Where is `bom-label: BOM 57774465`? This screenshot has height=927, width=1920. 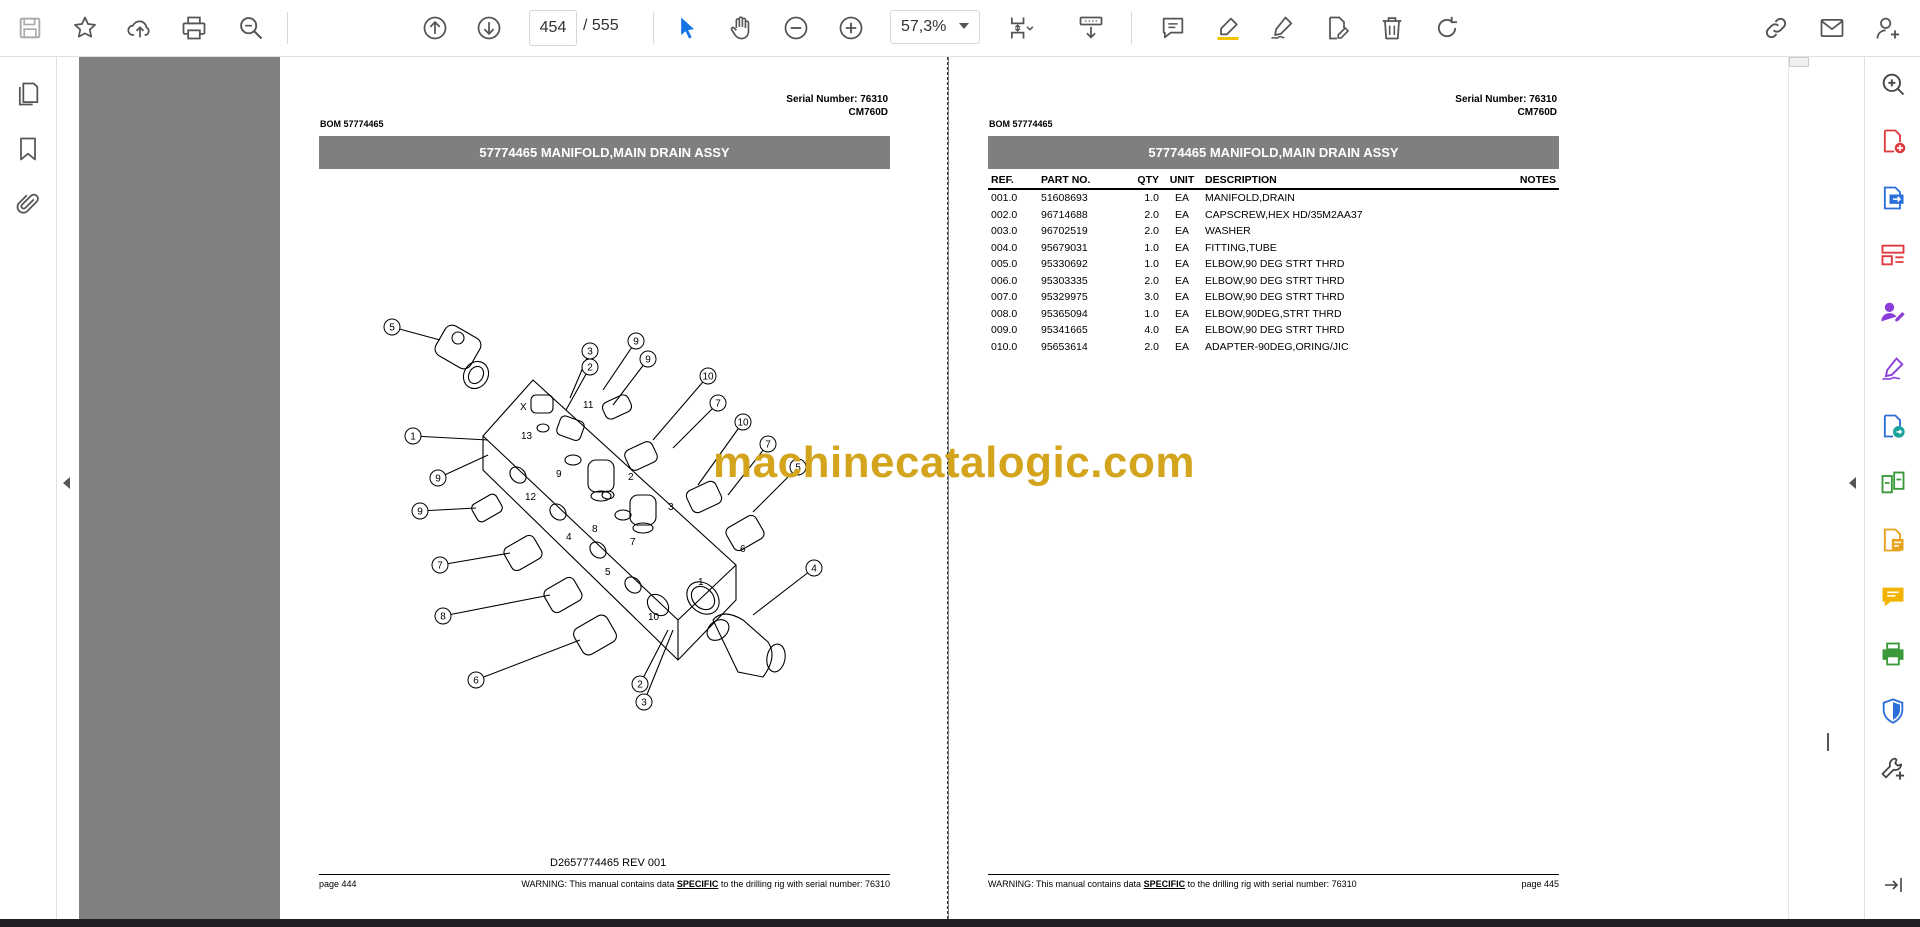 bom-label: BOM 57774465 is located at coordinates (352, 124).